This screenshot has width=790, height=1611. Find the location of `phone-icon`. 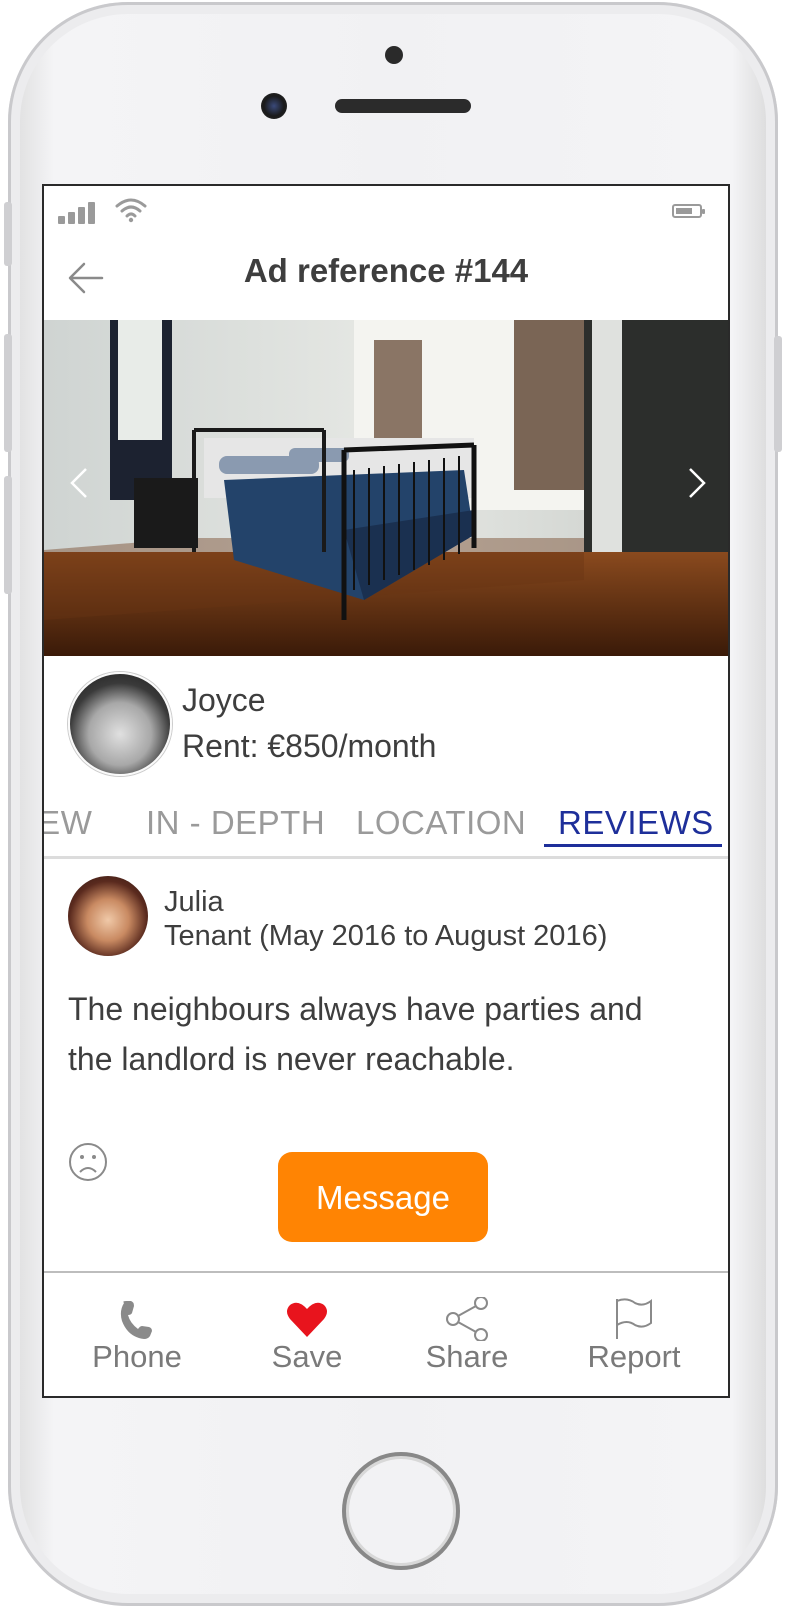

phone-icon is located at coordinates (136, 1320).